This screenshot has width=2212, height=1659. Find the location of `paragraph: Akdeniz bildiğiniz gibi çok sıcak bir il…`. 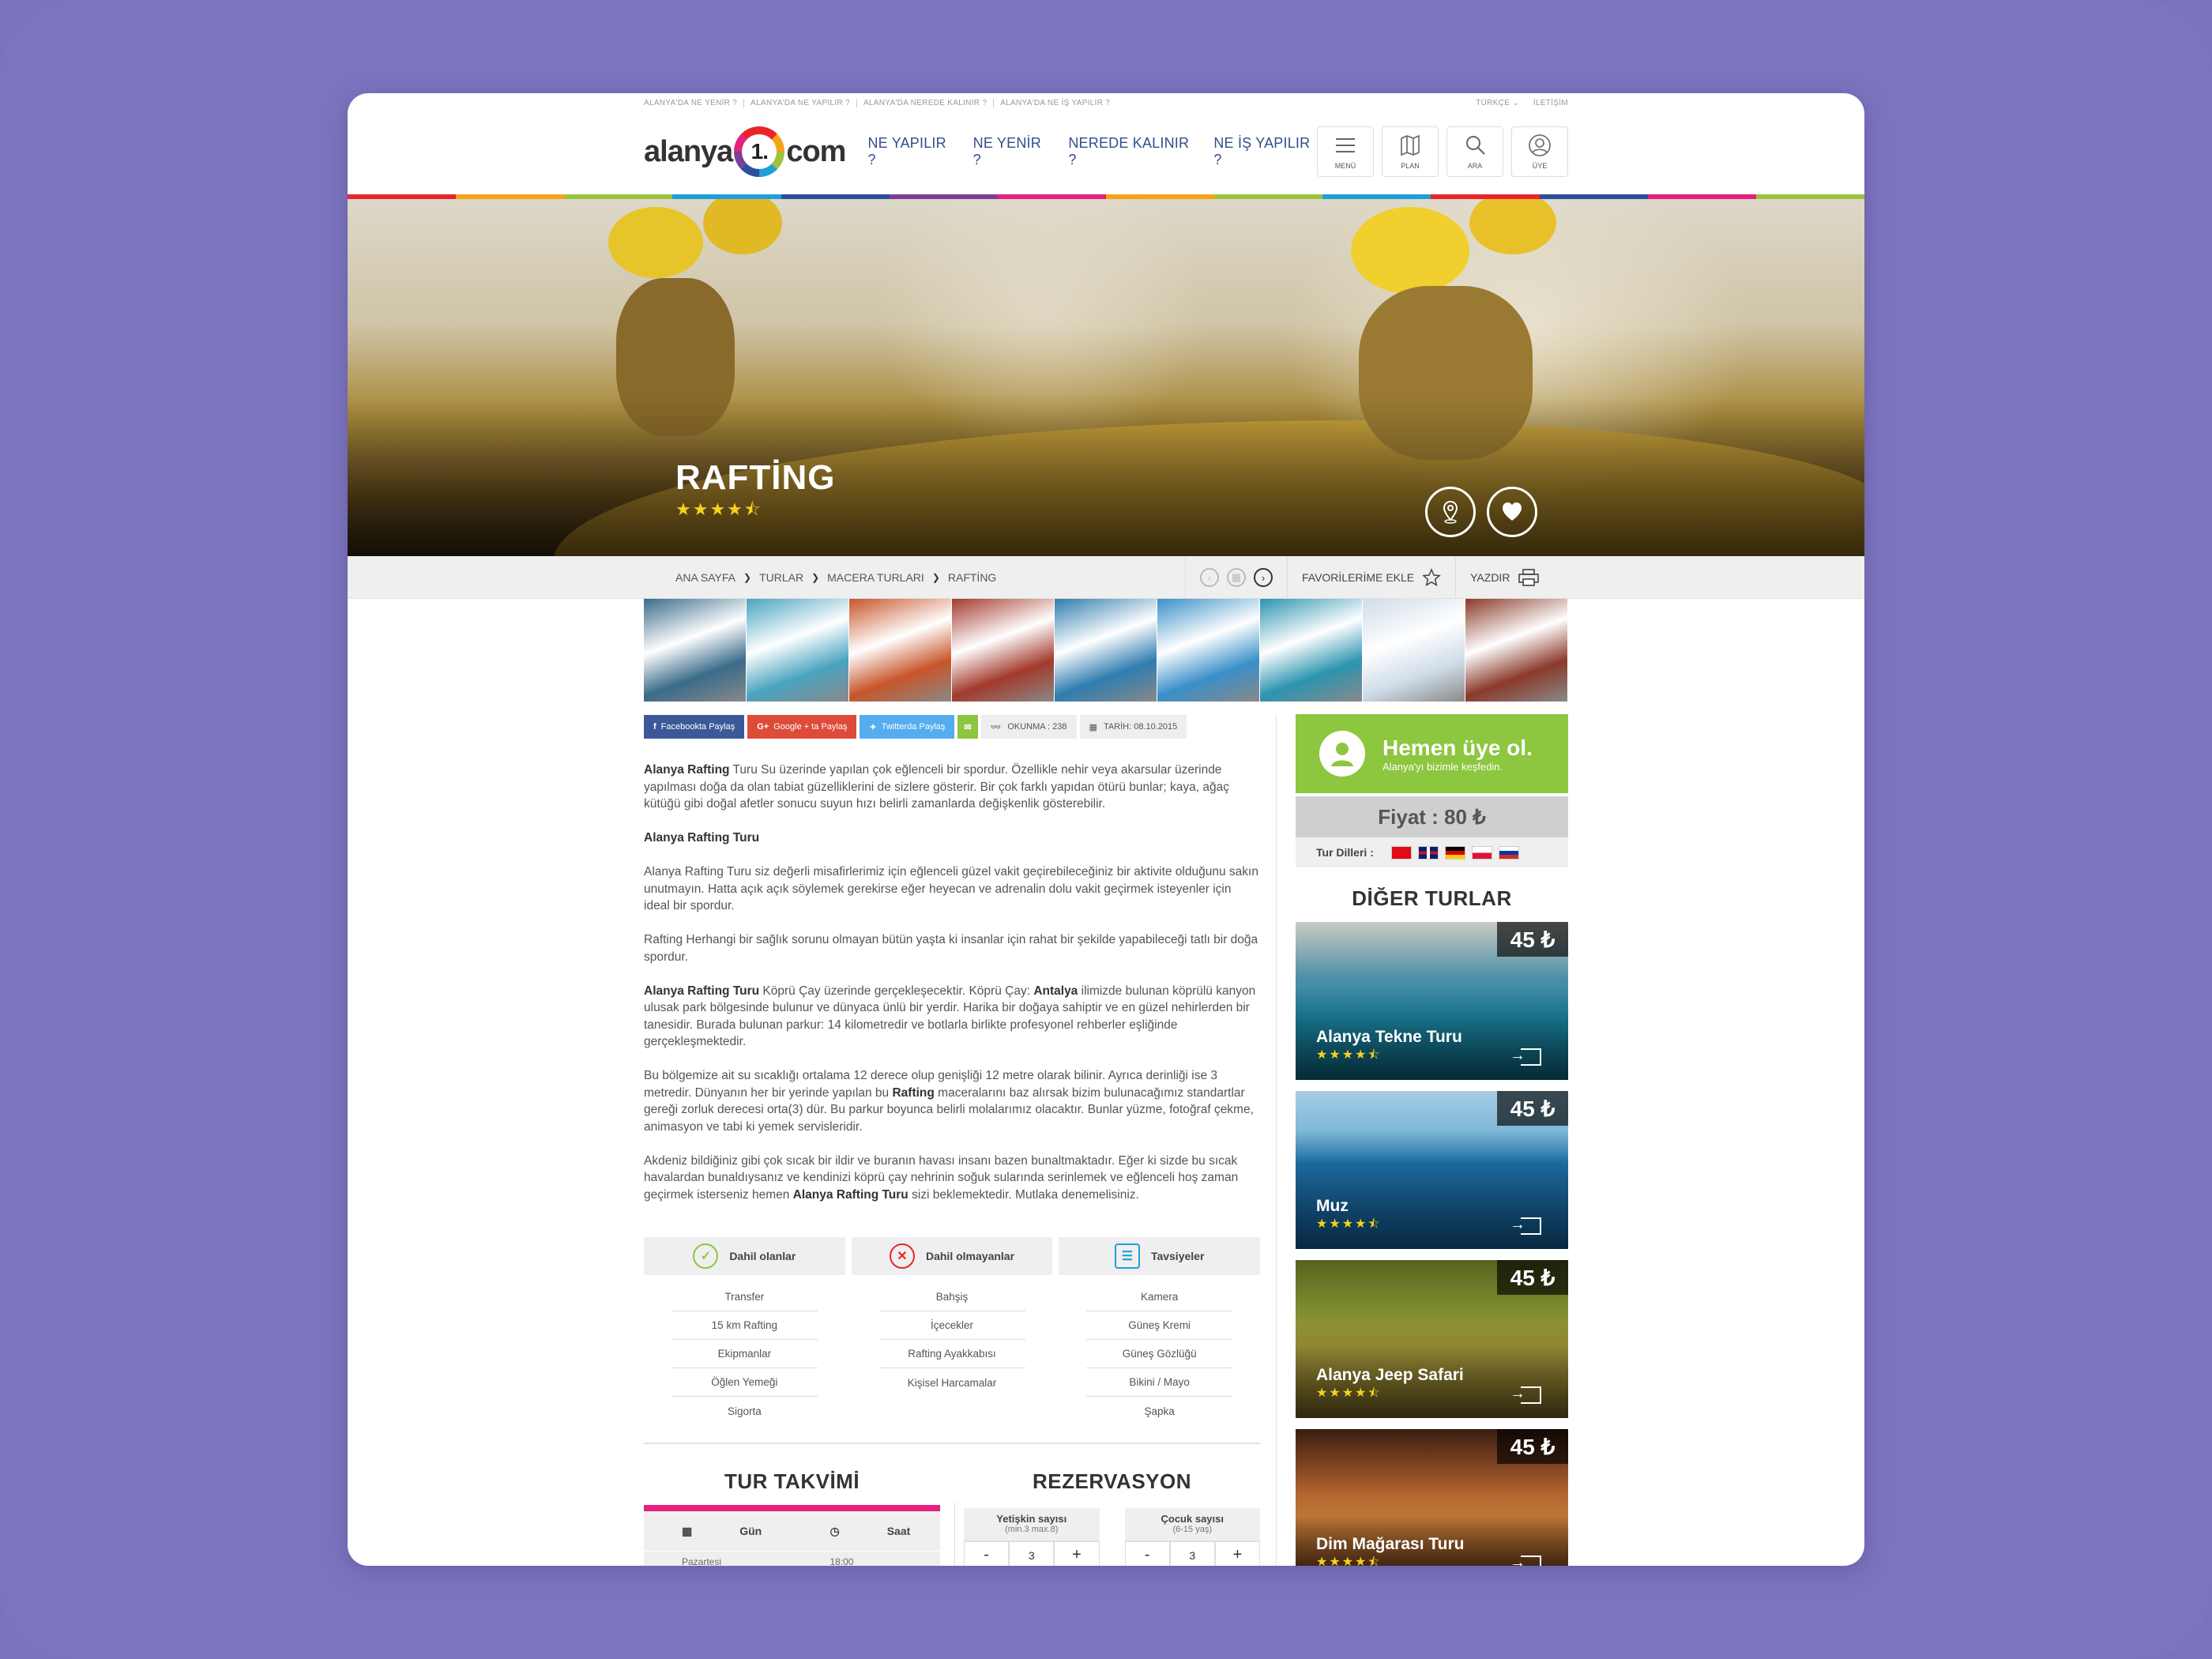

paragraph: Akdeniz bildiğiniz gibi çok sıcak bir il… is located at coordinates (952, 1179).